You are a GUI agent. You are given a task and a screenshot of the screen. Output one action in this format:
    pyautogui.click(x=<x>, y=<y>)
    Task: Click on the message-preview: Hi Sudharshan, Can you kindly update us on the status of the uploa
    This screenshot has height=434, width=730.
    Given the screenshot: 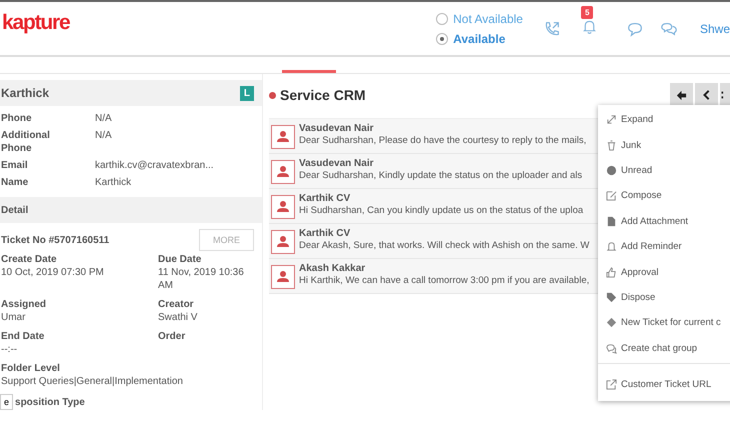 What is the action you would take?
    pyautogui.click(x=441, y=211)
    